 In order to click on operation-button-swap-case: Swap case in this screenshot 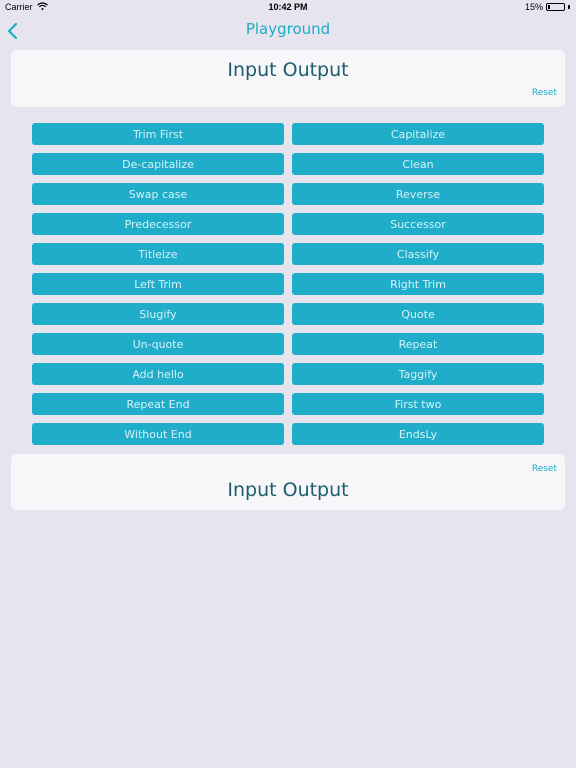, I will do `click(158, 194)`.